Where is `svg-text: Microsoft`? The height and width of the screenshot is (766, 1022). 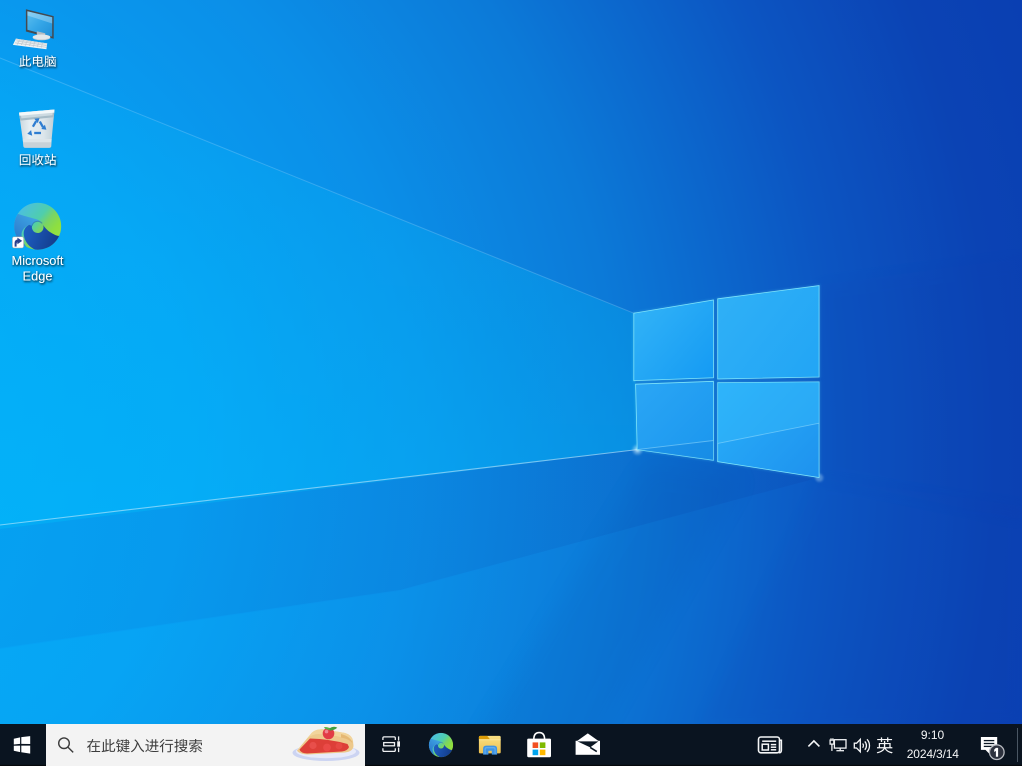 svg-text: Microsoft is located at coordinates (38, 260).